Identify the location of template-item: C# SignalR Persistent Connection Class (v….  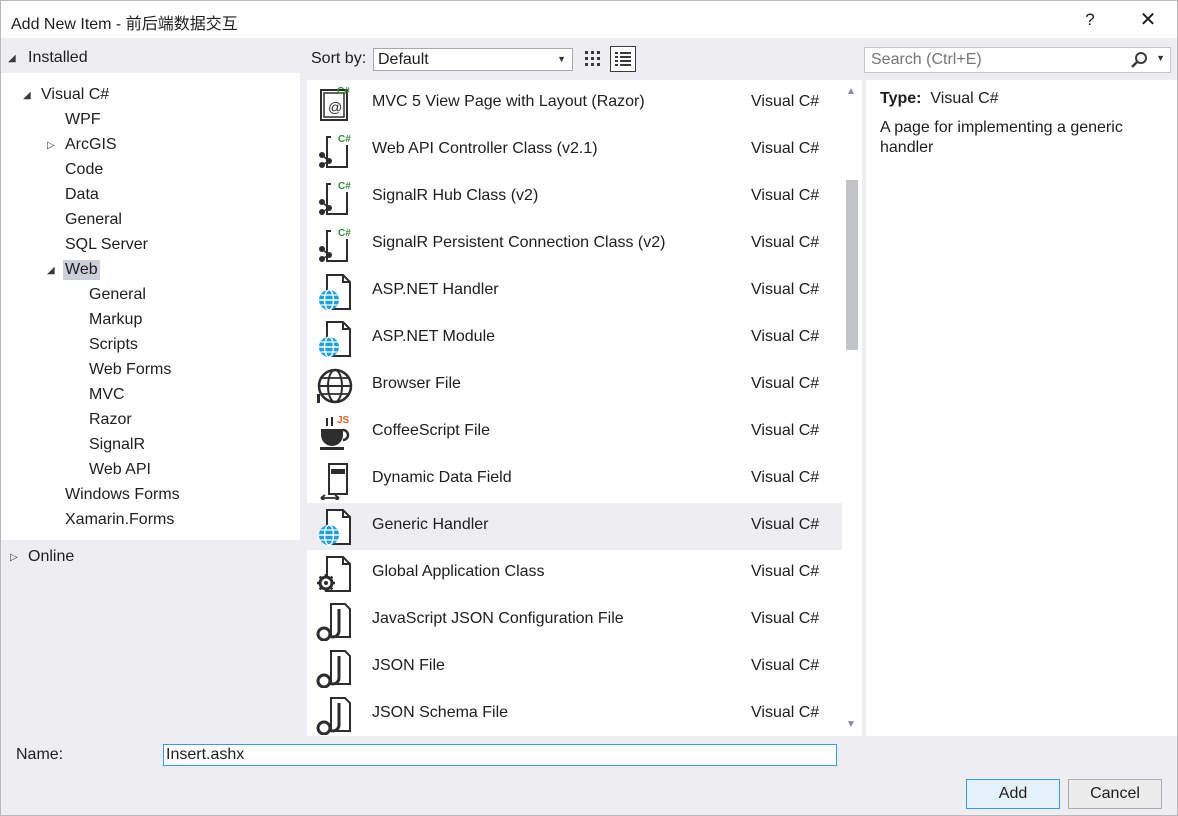
(574, 244).